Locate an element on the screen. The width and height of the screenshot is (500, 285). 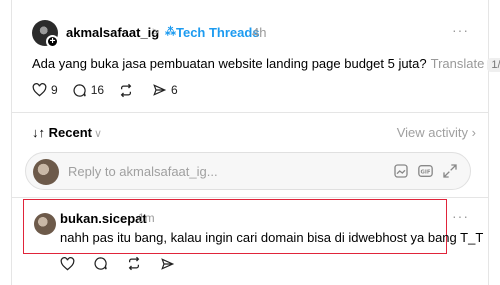
post-username: akmalsafaat_ig is located at coordinates (112, 32).